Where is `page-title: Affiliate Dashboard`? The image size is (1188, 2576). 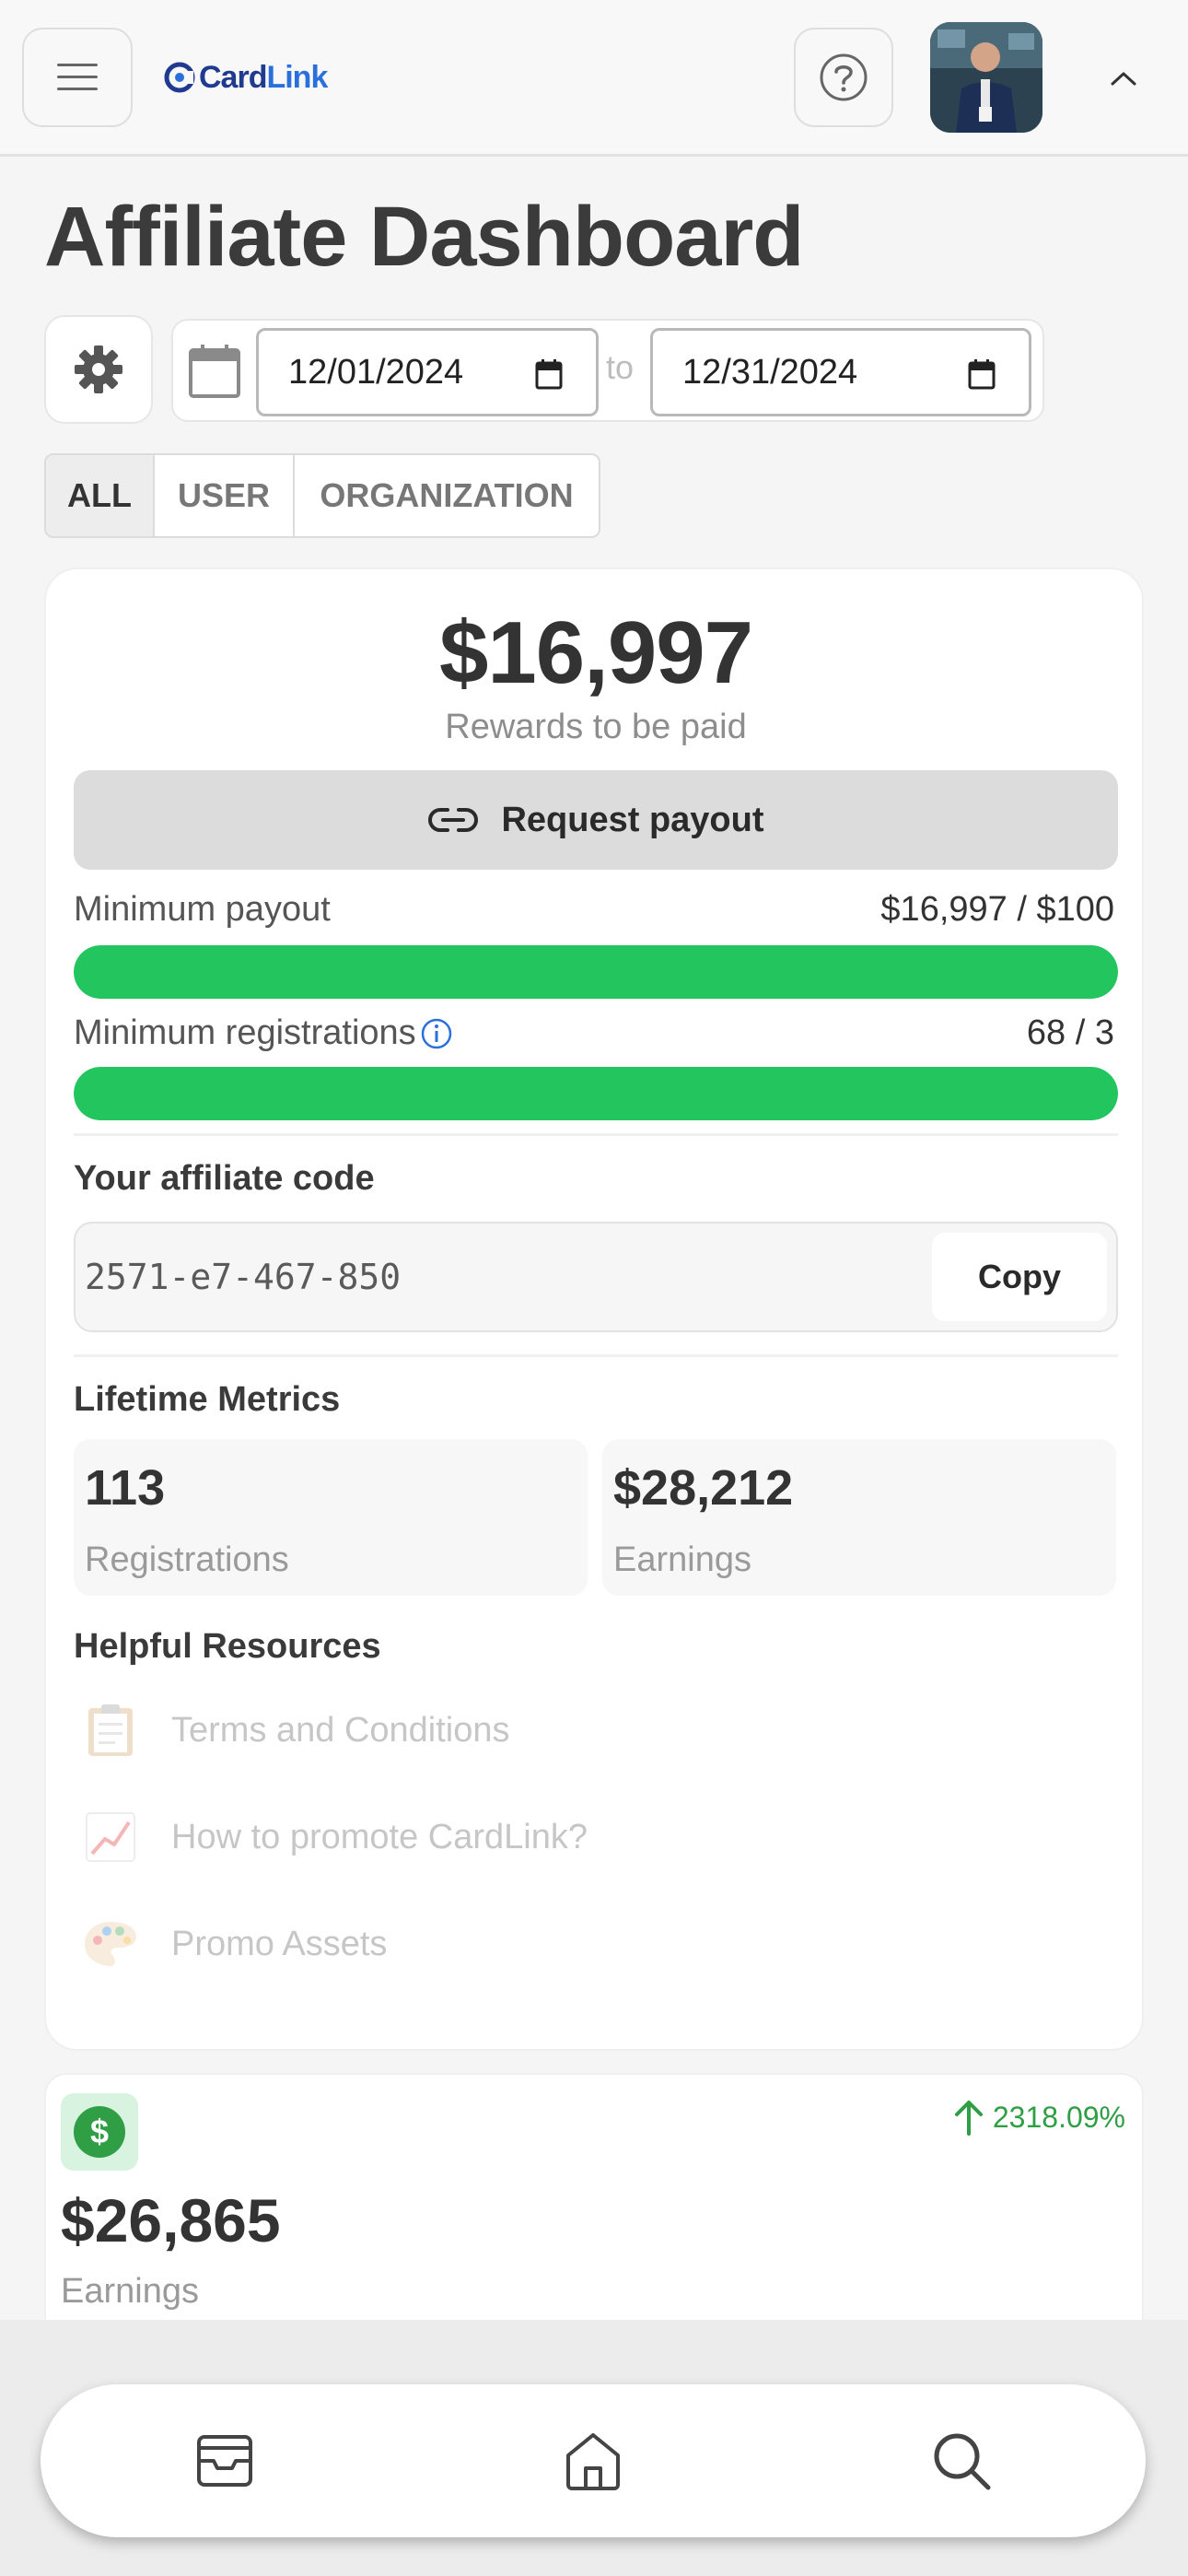
page-title: Affiliate Dashboard is located at coordinates (424, 237).